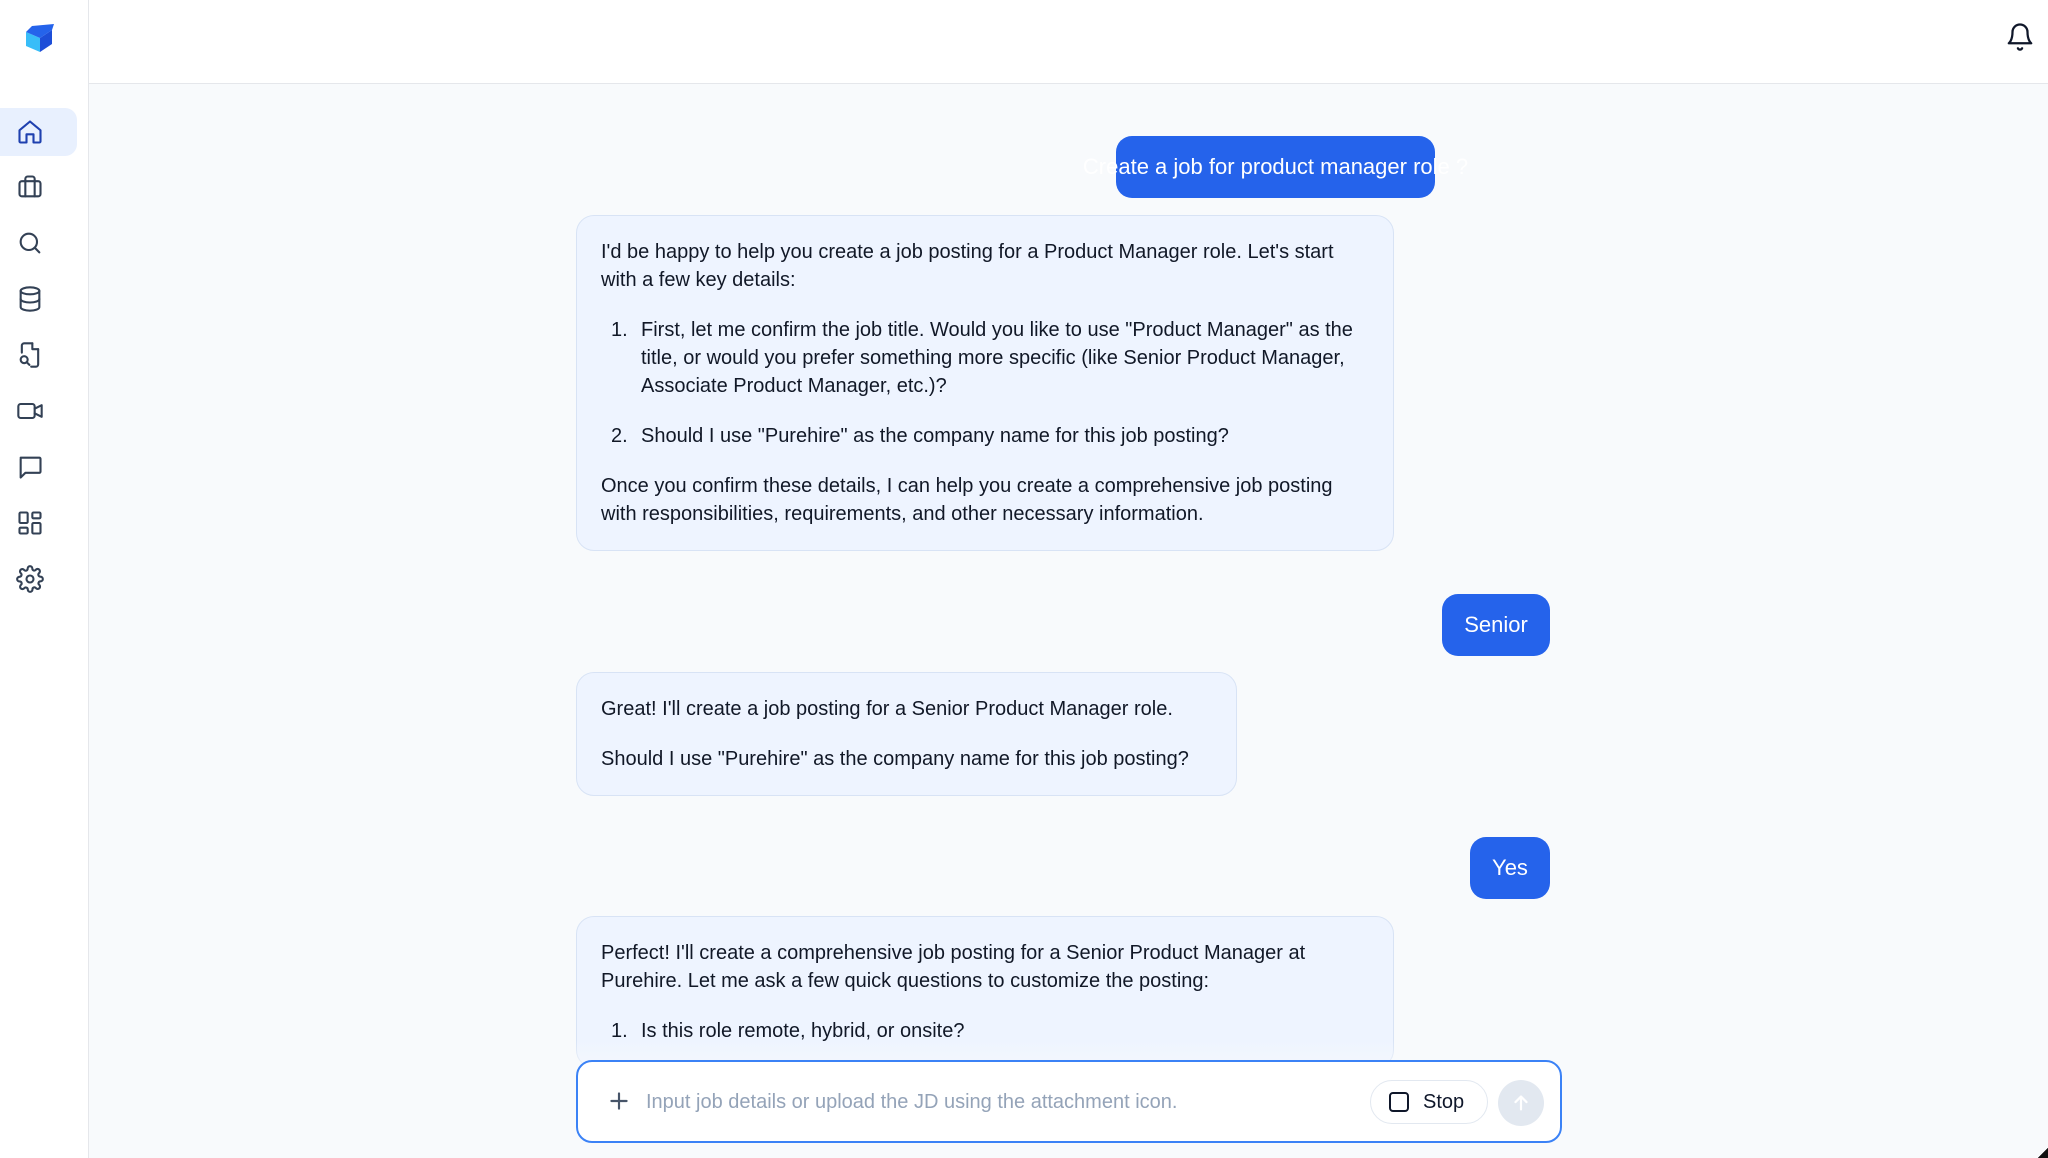 The height and width of the screenshot is (1158, 2048). Describe the element at coordinates (30, 579) in the screenshot. I see `gear-icon` at that location.